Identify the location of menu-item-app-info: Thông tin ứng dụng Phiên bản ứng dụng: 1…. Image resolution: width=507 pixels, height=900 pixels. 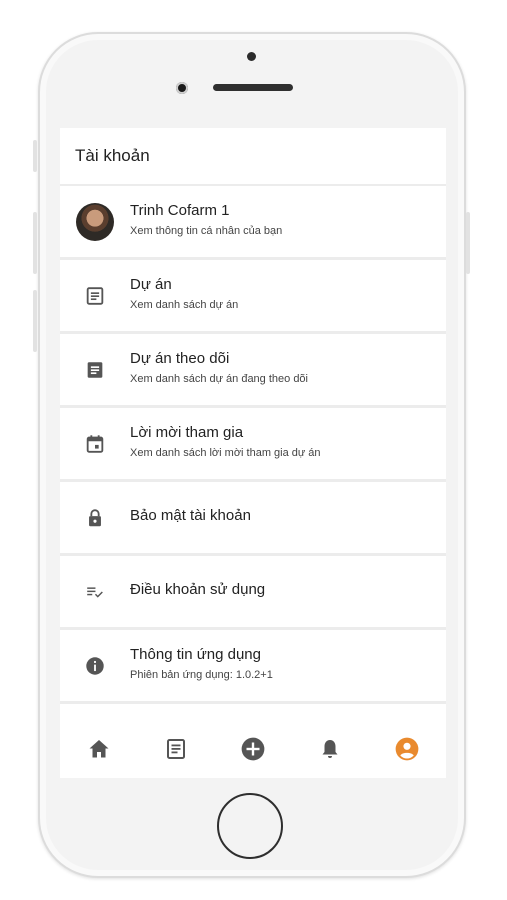
(253, 665).